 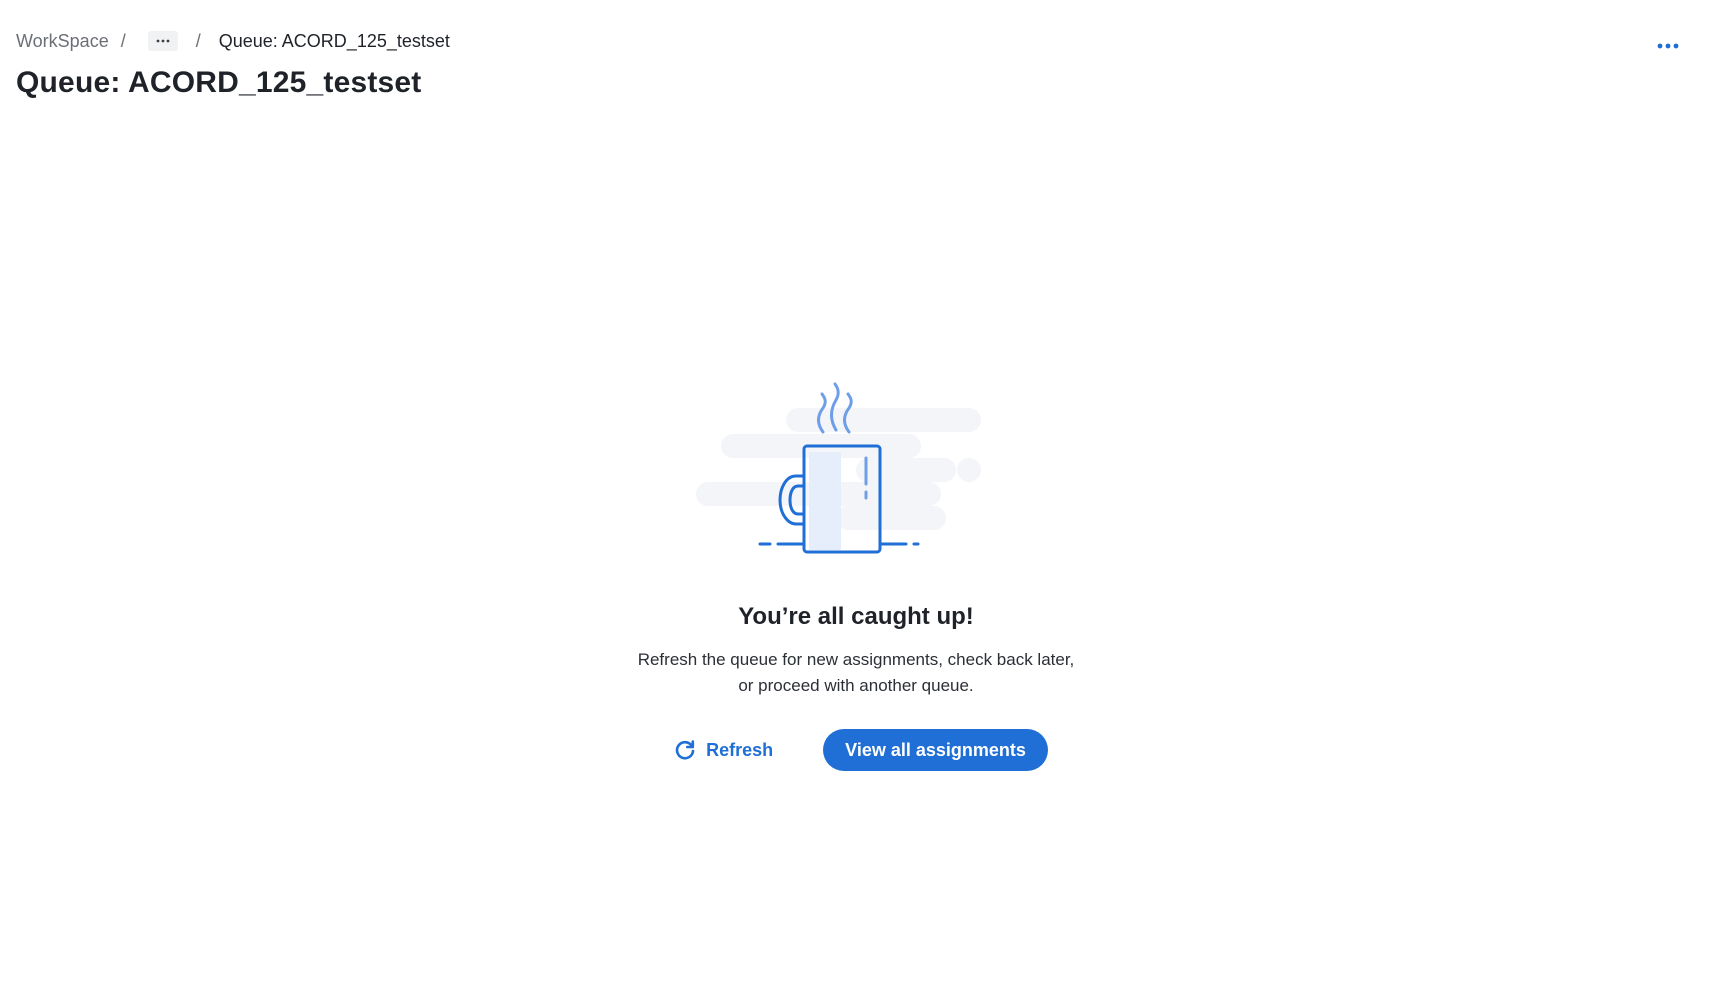 I want to click on view-all-assignments-button: View all assignments, so click(x=935, y=750).